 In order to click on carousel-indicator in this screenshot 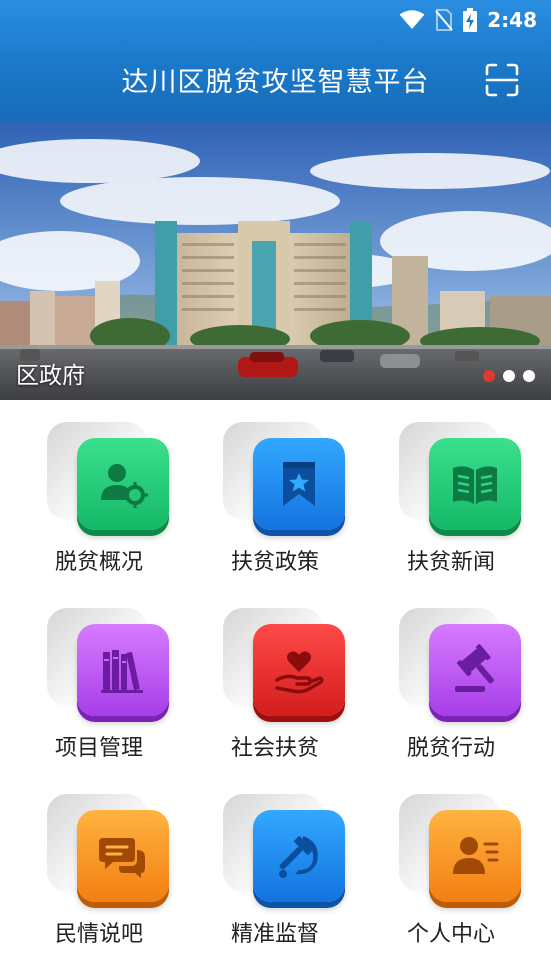, I will do `click(509, 376)`.